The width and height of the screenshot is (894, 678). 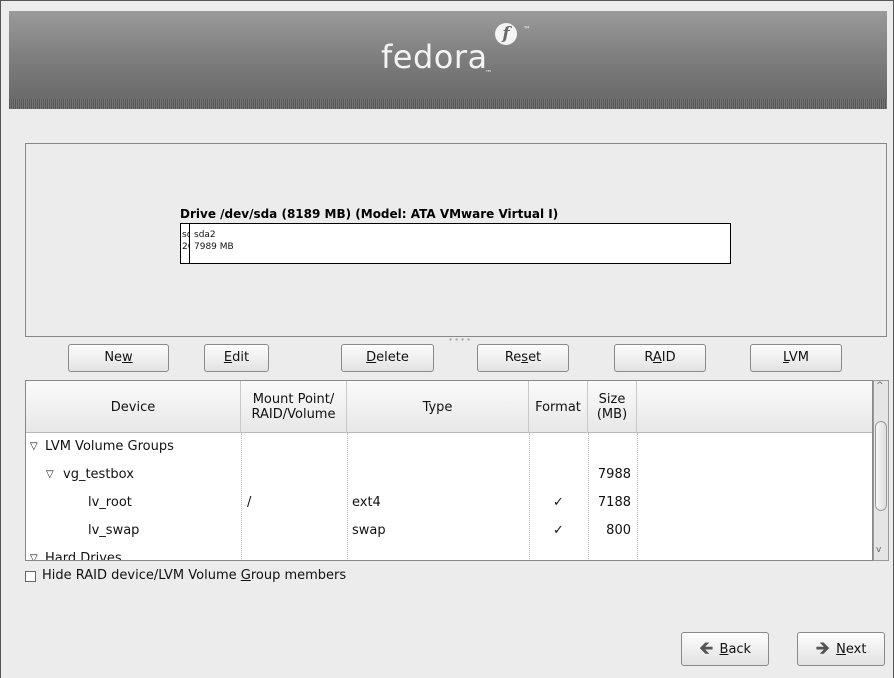 I want to click on back-button: 🡸 Back, so click(x=725, y=649).